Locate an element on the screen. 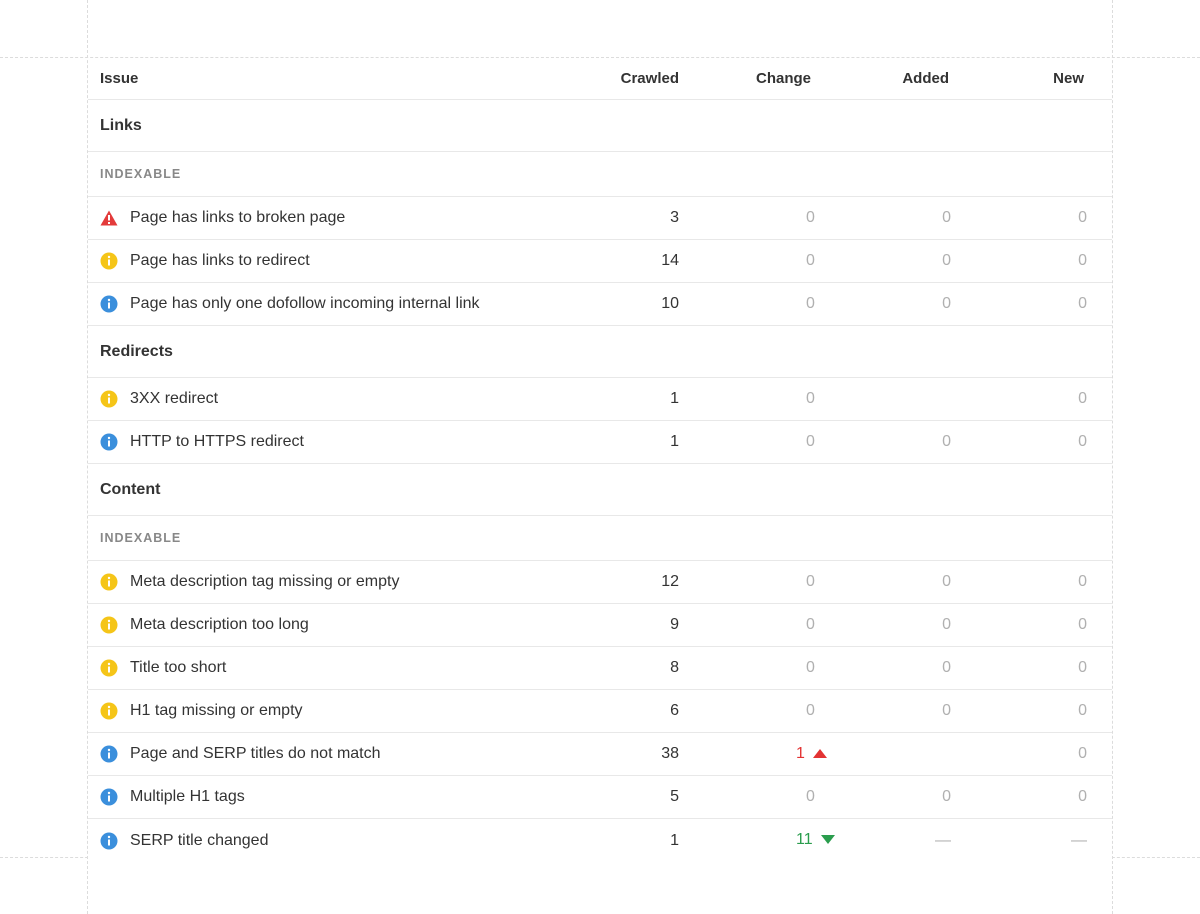  issue-cell: Meta description too long is located at coordinates (204, 625).